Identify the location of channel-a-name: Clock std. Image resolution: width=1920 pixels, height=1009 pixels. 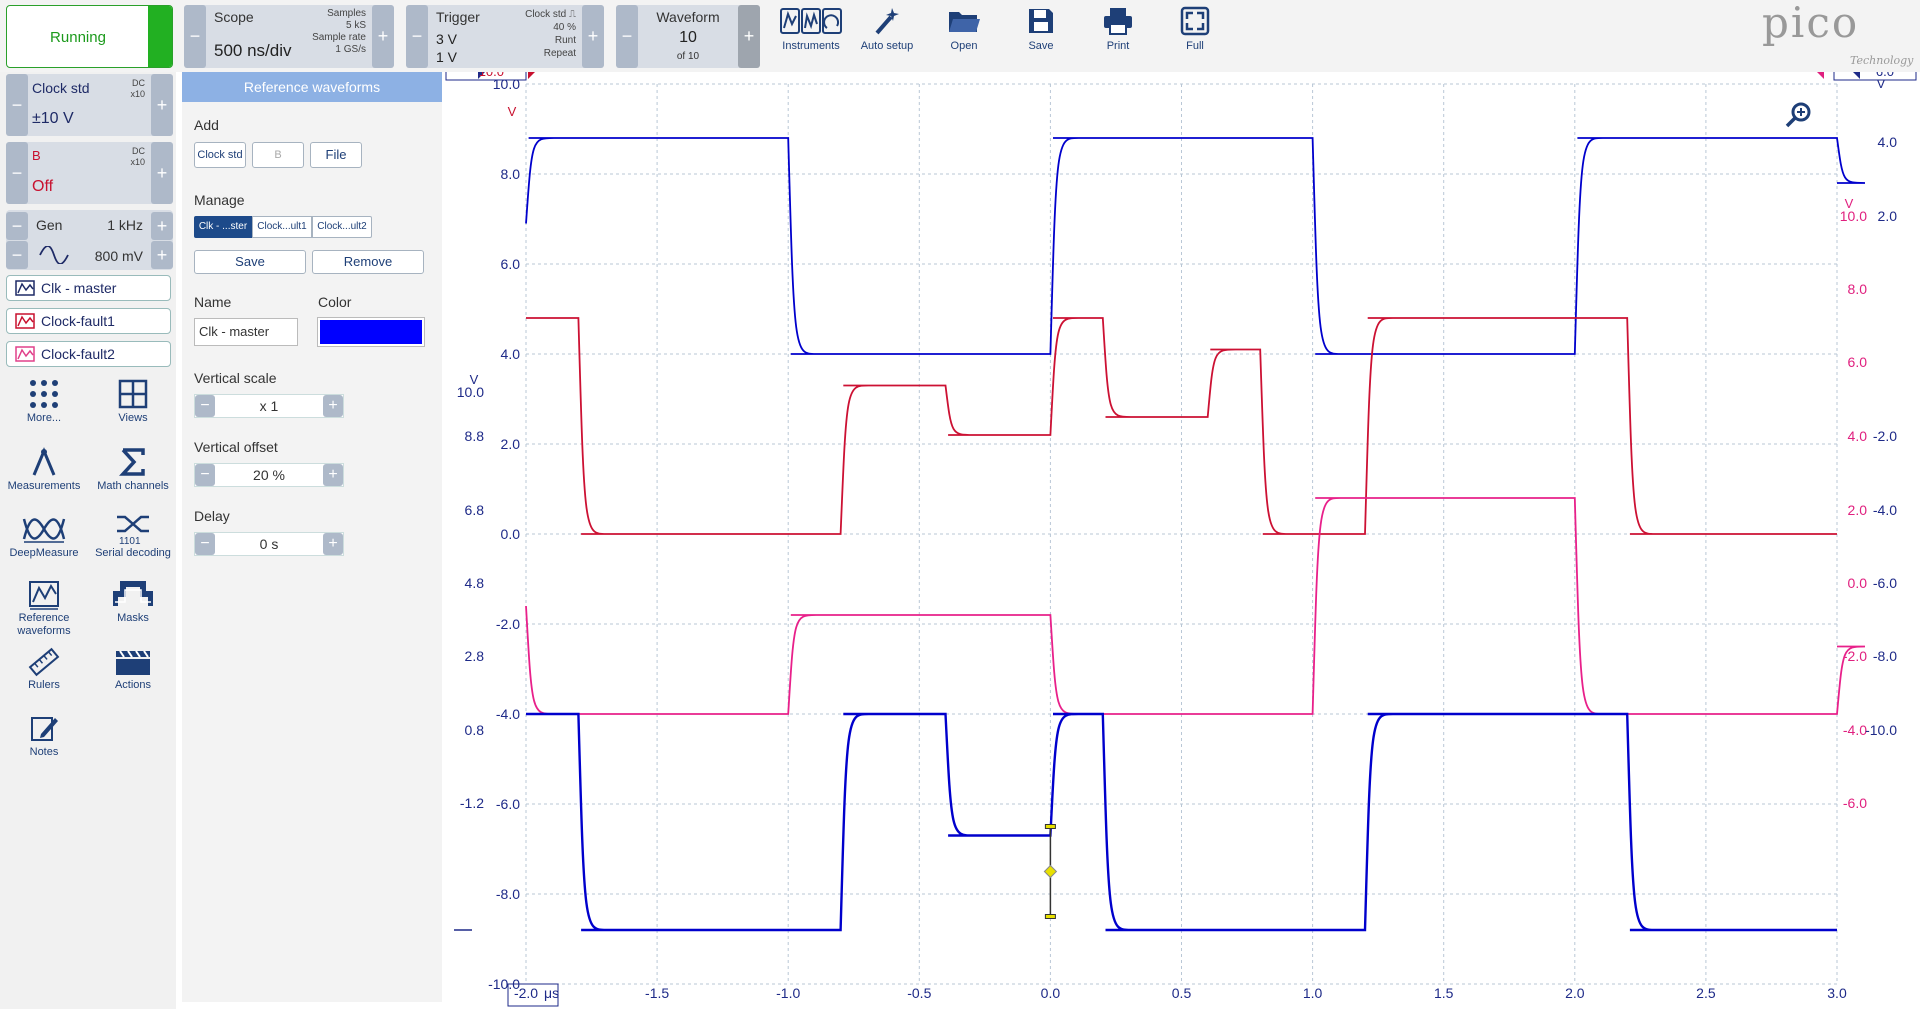
(61, 88).